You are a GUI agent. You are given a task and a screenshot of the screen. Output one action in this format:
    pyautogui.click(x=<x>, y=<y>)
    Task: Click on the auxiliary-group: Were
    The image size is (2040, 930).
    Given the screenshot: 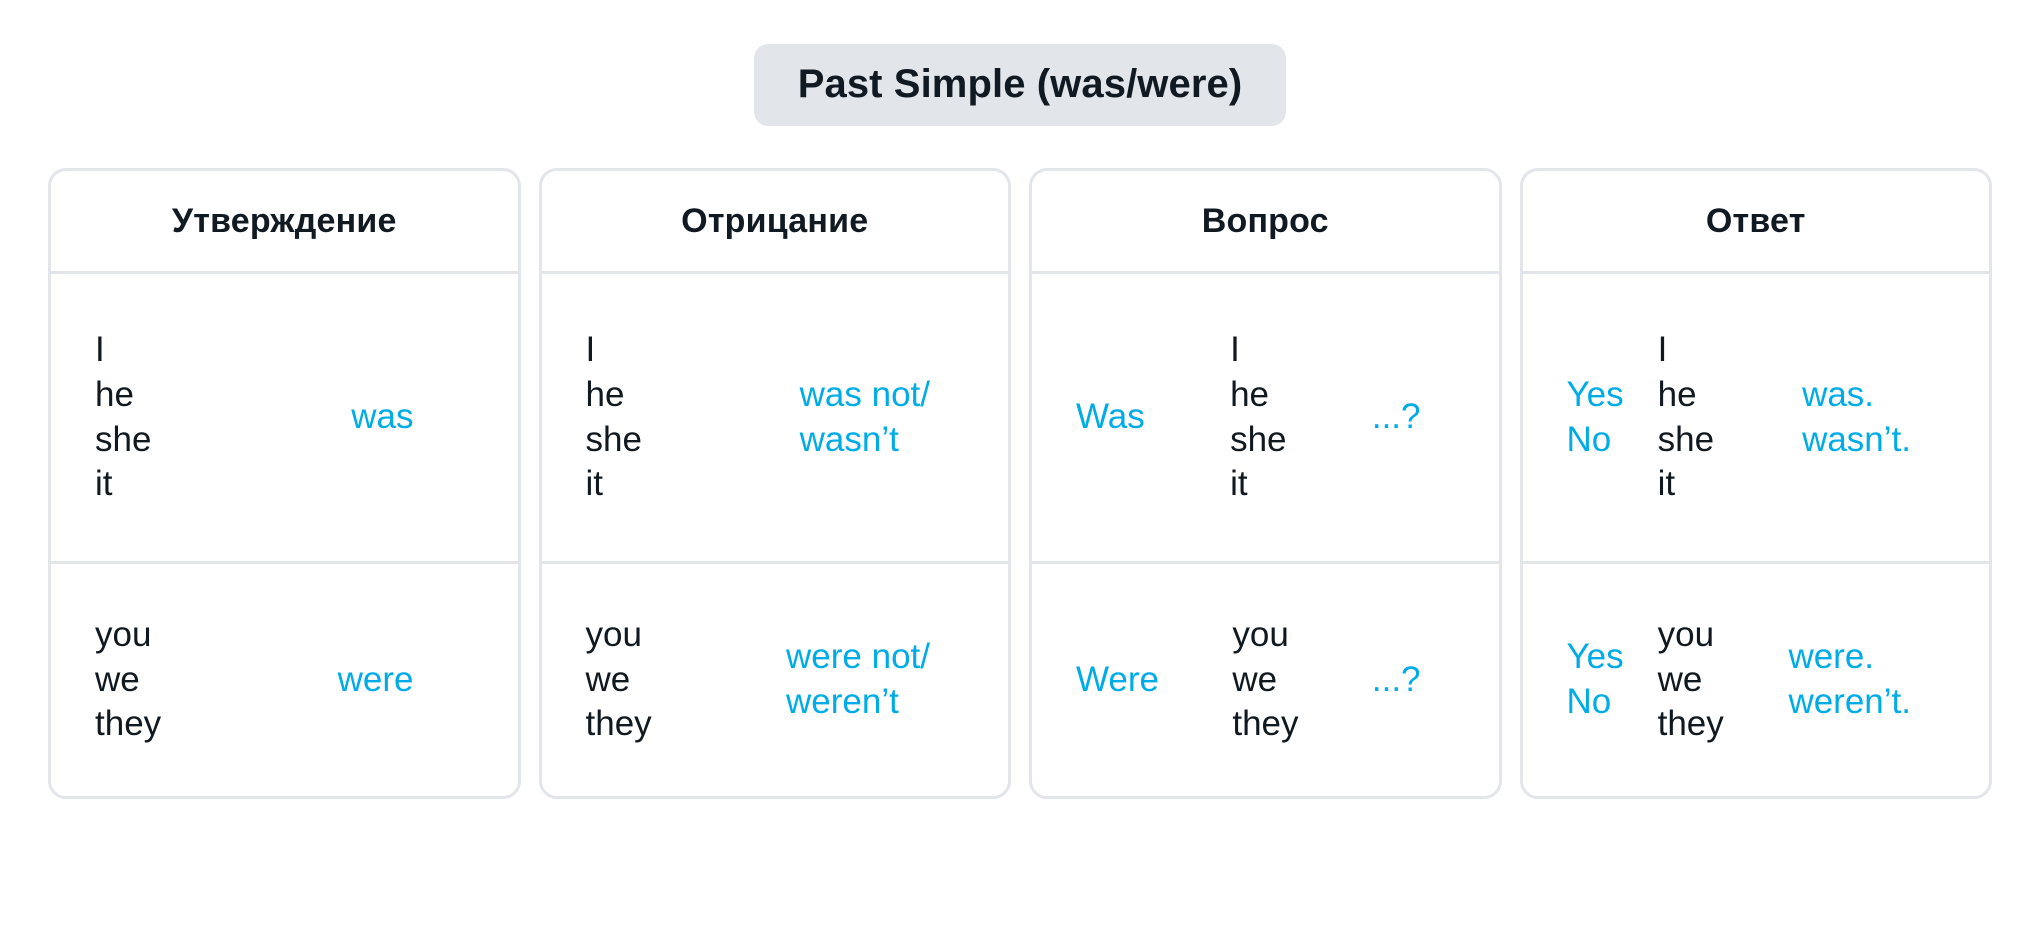 What is the action you would take?
    pyautogui.click(x=1117, y=680)
    